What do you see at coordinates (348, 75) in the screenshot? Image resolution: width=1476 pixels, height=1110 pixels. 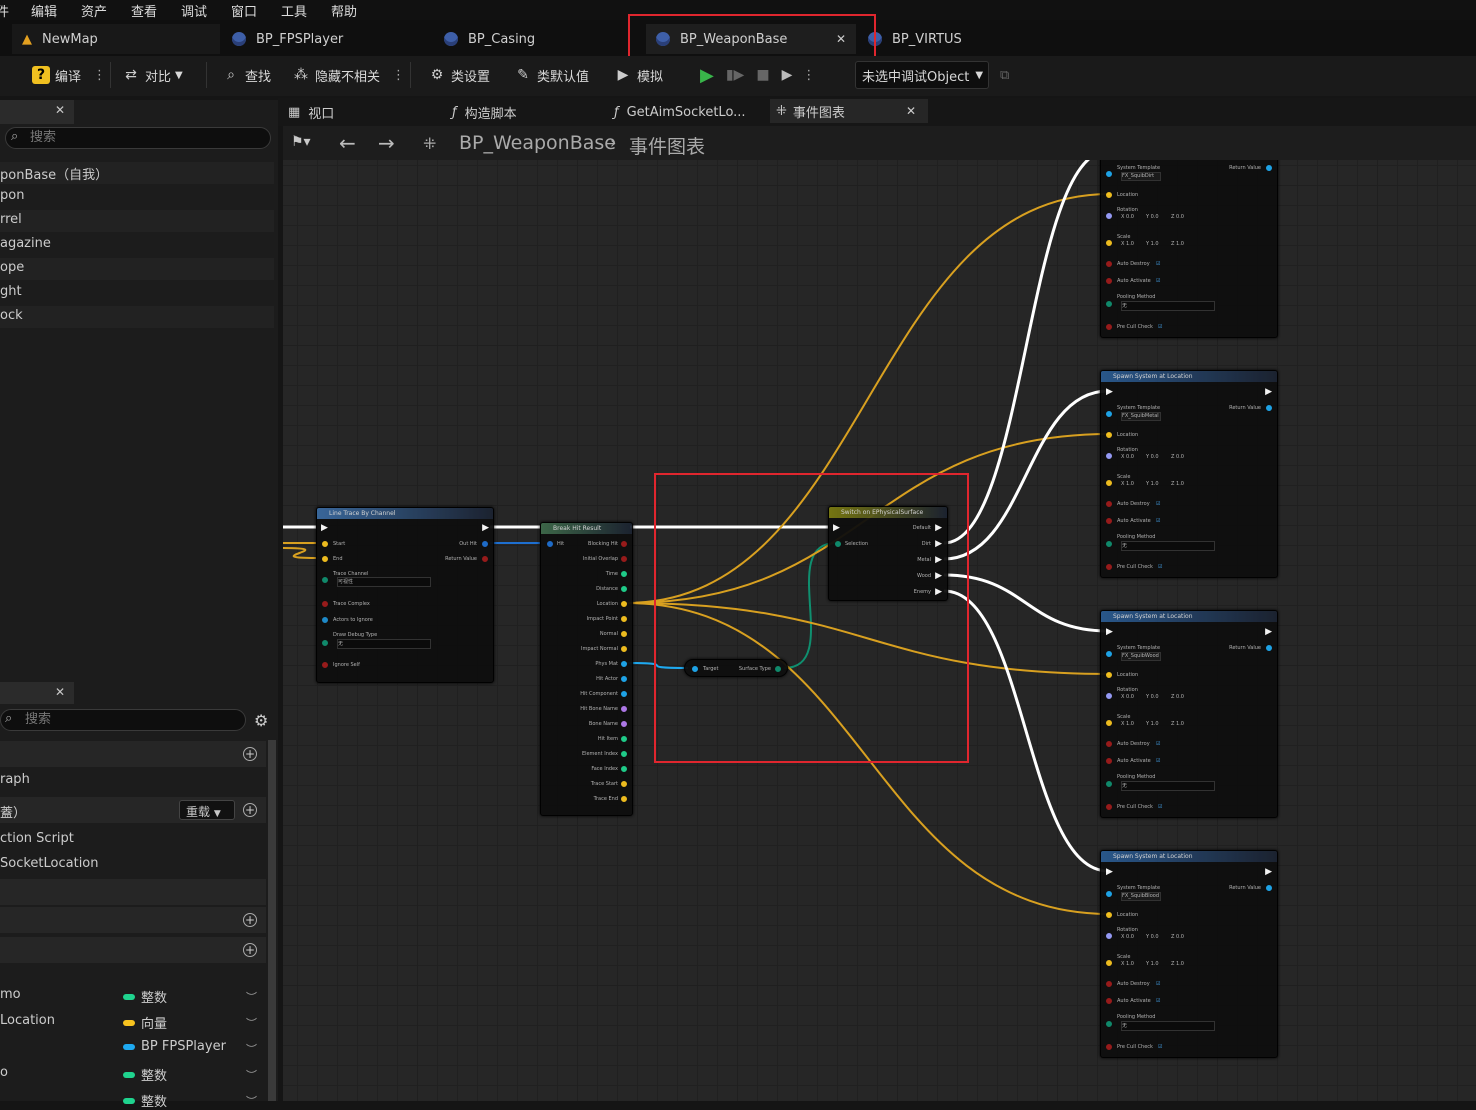 I see `hide-unrelated-button: ⁂ 隐藏不相关 ⋮` at bounding box center [348, 75].